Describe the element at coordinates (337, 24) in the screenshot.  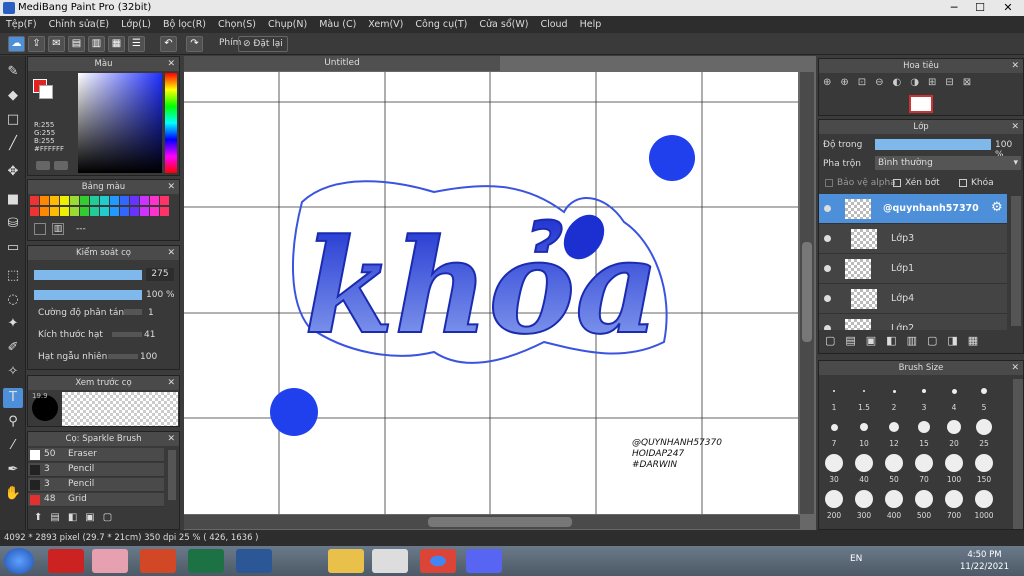
I see `menu-color: Màu (C)` at that location.